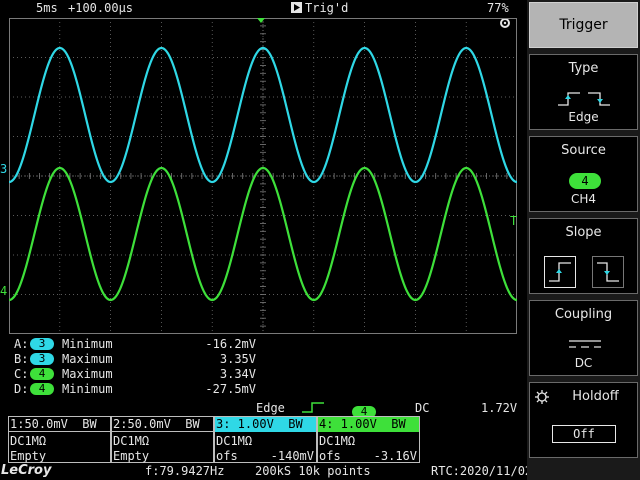 This screenshot has height=480, width=640. What do you see at coordinates (237, 359) in the screenshot?
I see `measurement-value: 3.35V` at bounding box center [237, 359].